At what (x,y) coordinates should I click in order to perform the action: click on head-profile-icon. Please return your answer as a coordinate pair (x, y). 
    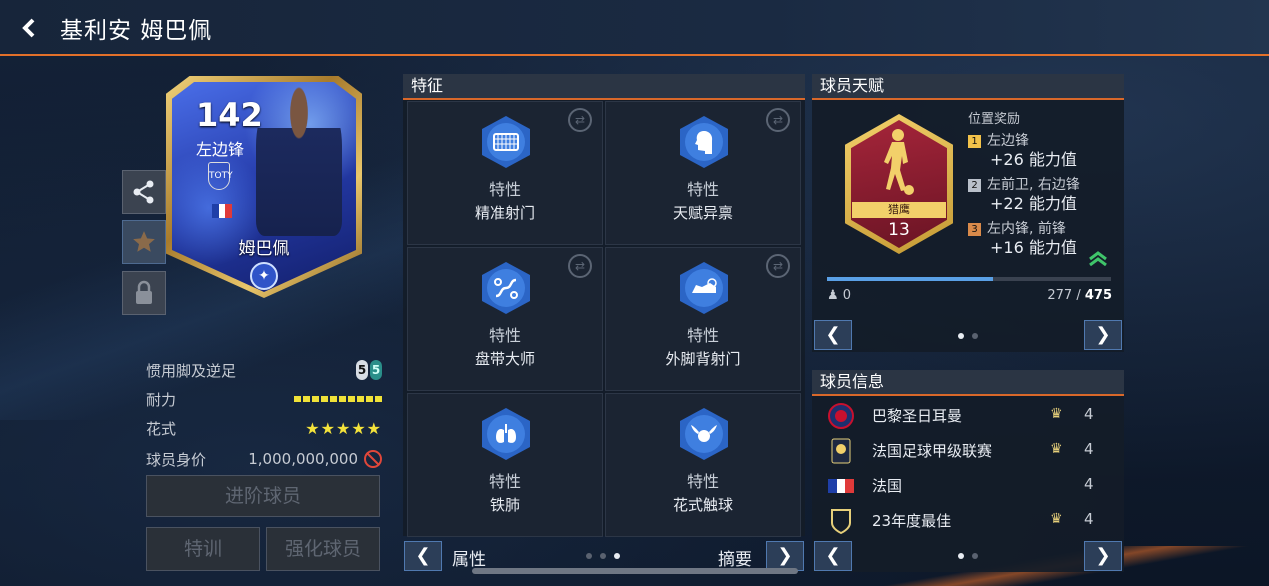
    Looking at the image, I should click on (704, 142).